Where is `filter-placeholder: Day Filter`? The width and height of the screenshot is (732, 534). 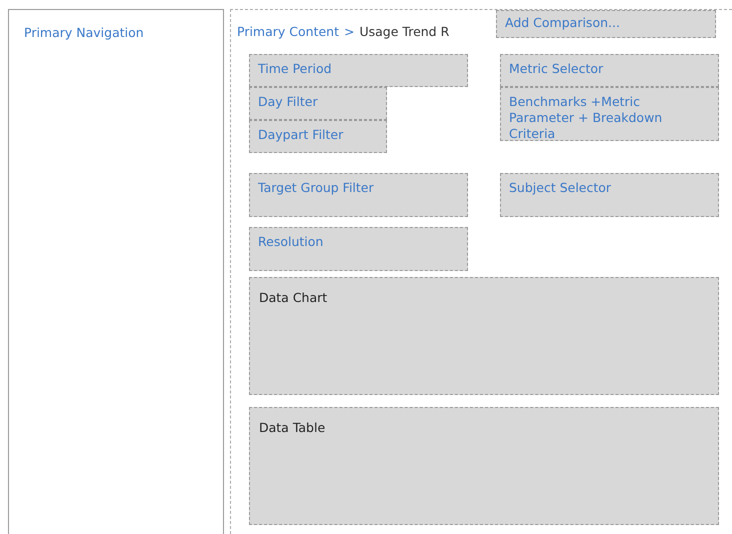
filter-placeholder: Day Filter is located at coordinates (318, 103).